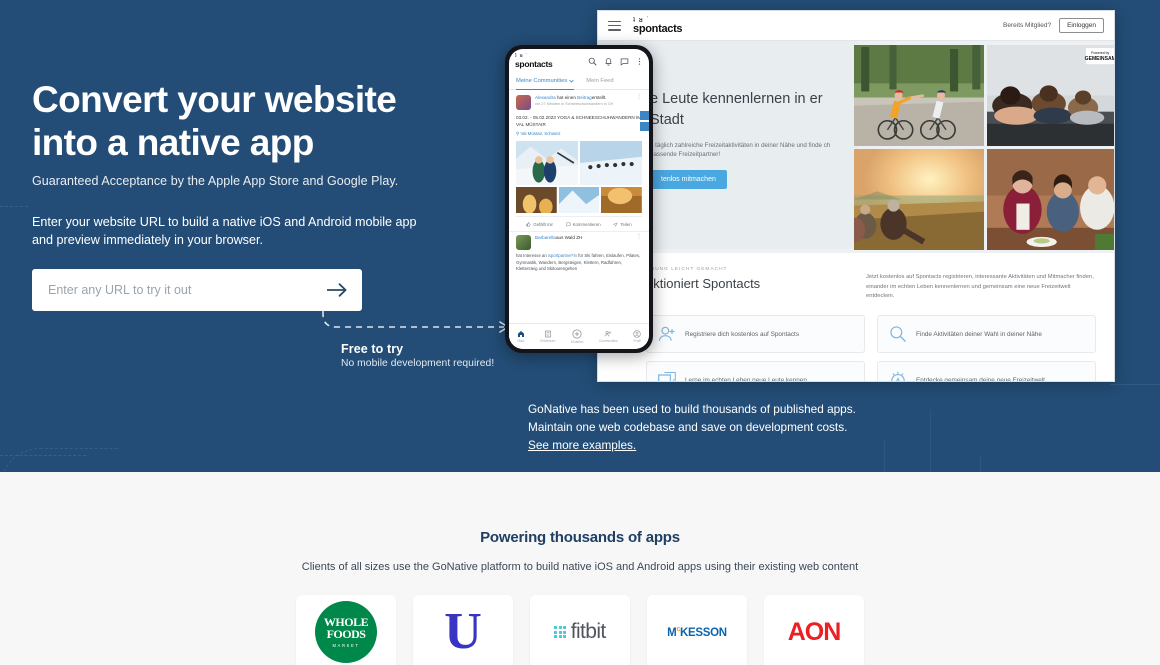  Describe the element at coordinates (622, 224) in the screenshot. I see `share-button: Teilen` at that location.